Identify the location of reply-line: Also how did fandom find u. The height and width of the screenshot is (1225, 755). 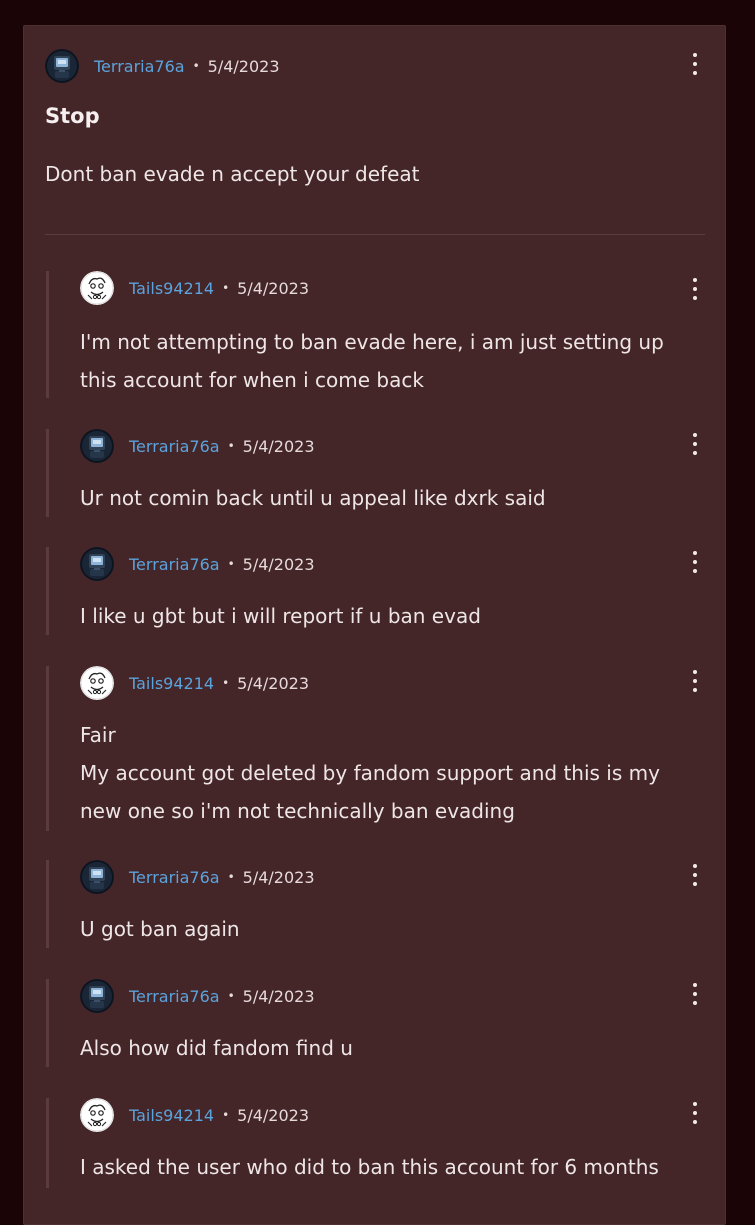
(216, 1048).